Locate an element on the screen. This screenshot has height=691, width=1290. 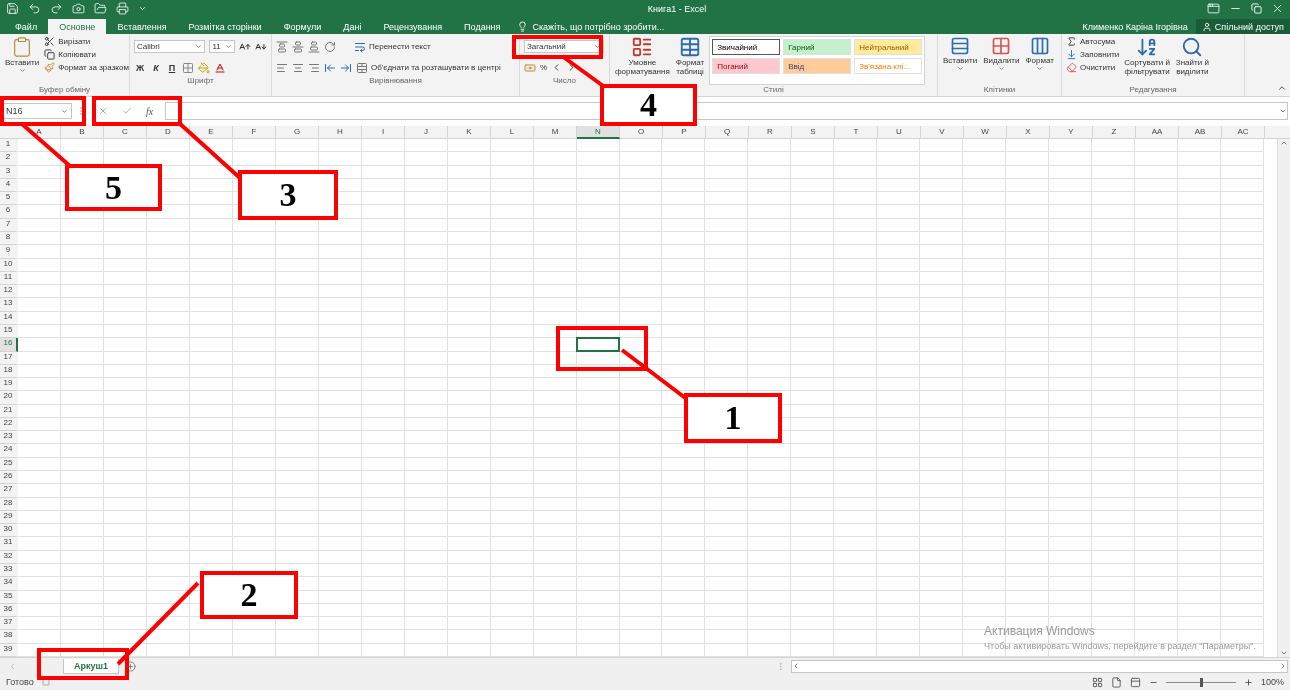
zoom-level: 100% is located at coordinates (1272, 682).